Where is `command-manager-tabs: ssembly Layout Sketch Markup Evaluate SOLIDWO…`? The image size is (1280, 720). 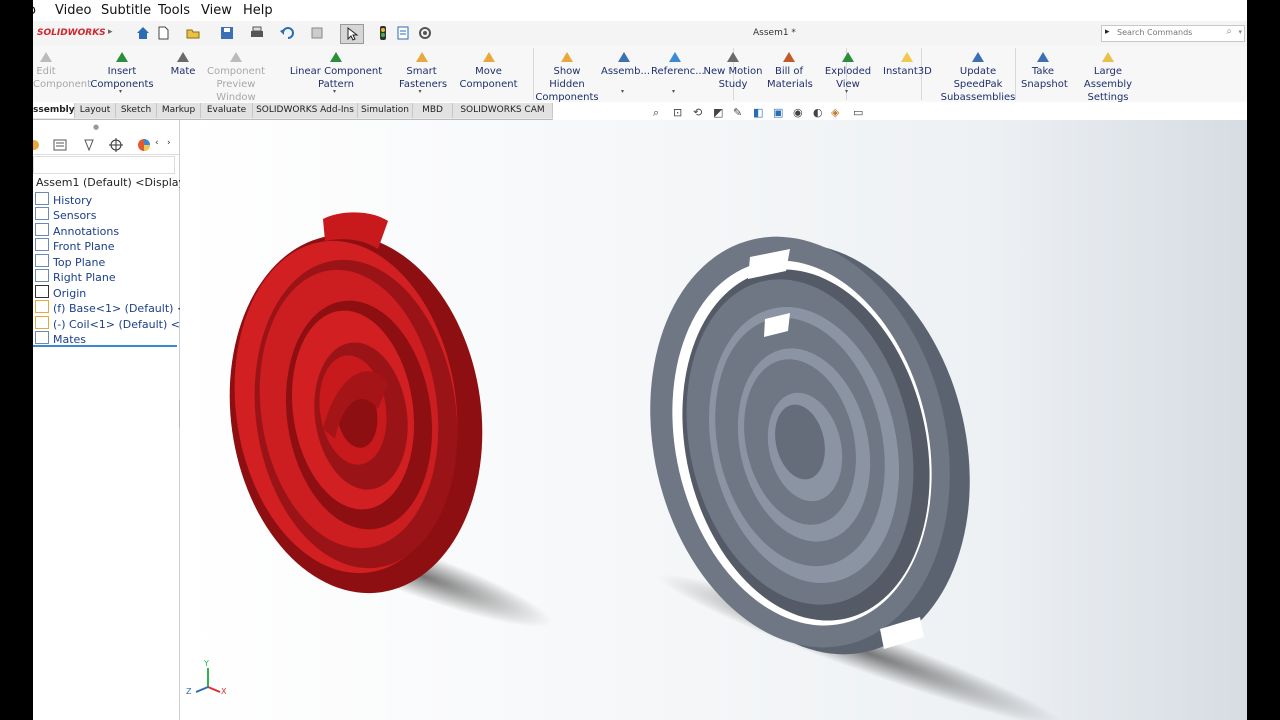
command-manager-tabs: ssembly Layout Sketch Markup Evaluate SOLIDWO… is located at coordinates (293, 111).